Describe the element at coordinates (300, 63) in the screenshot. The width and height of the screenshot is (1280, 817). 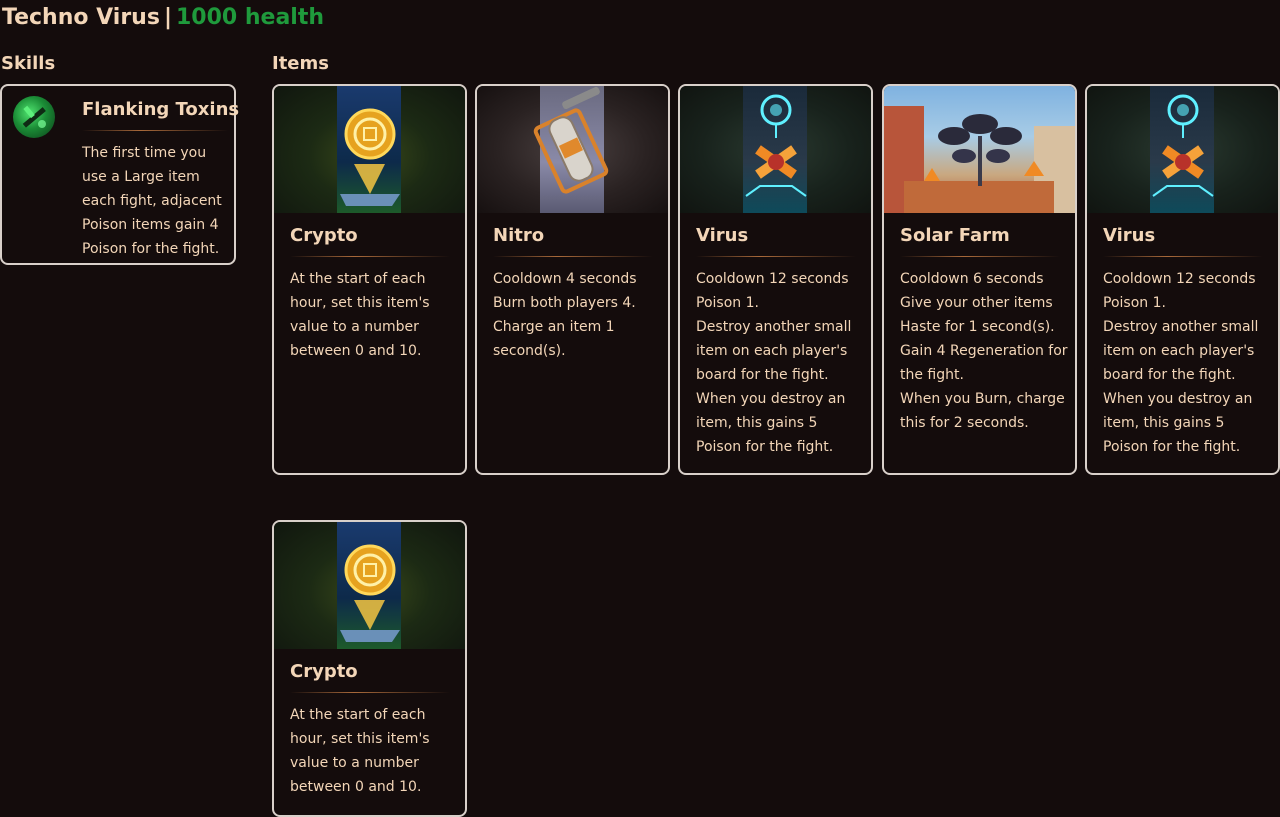
I see `items-heading: Items` at that location.